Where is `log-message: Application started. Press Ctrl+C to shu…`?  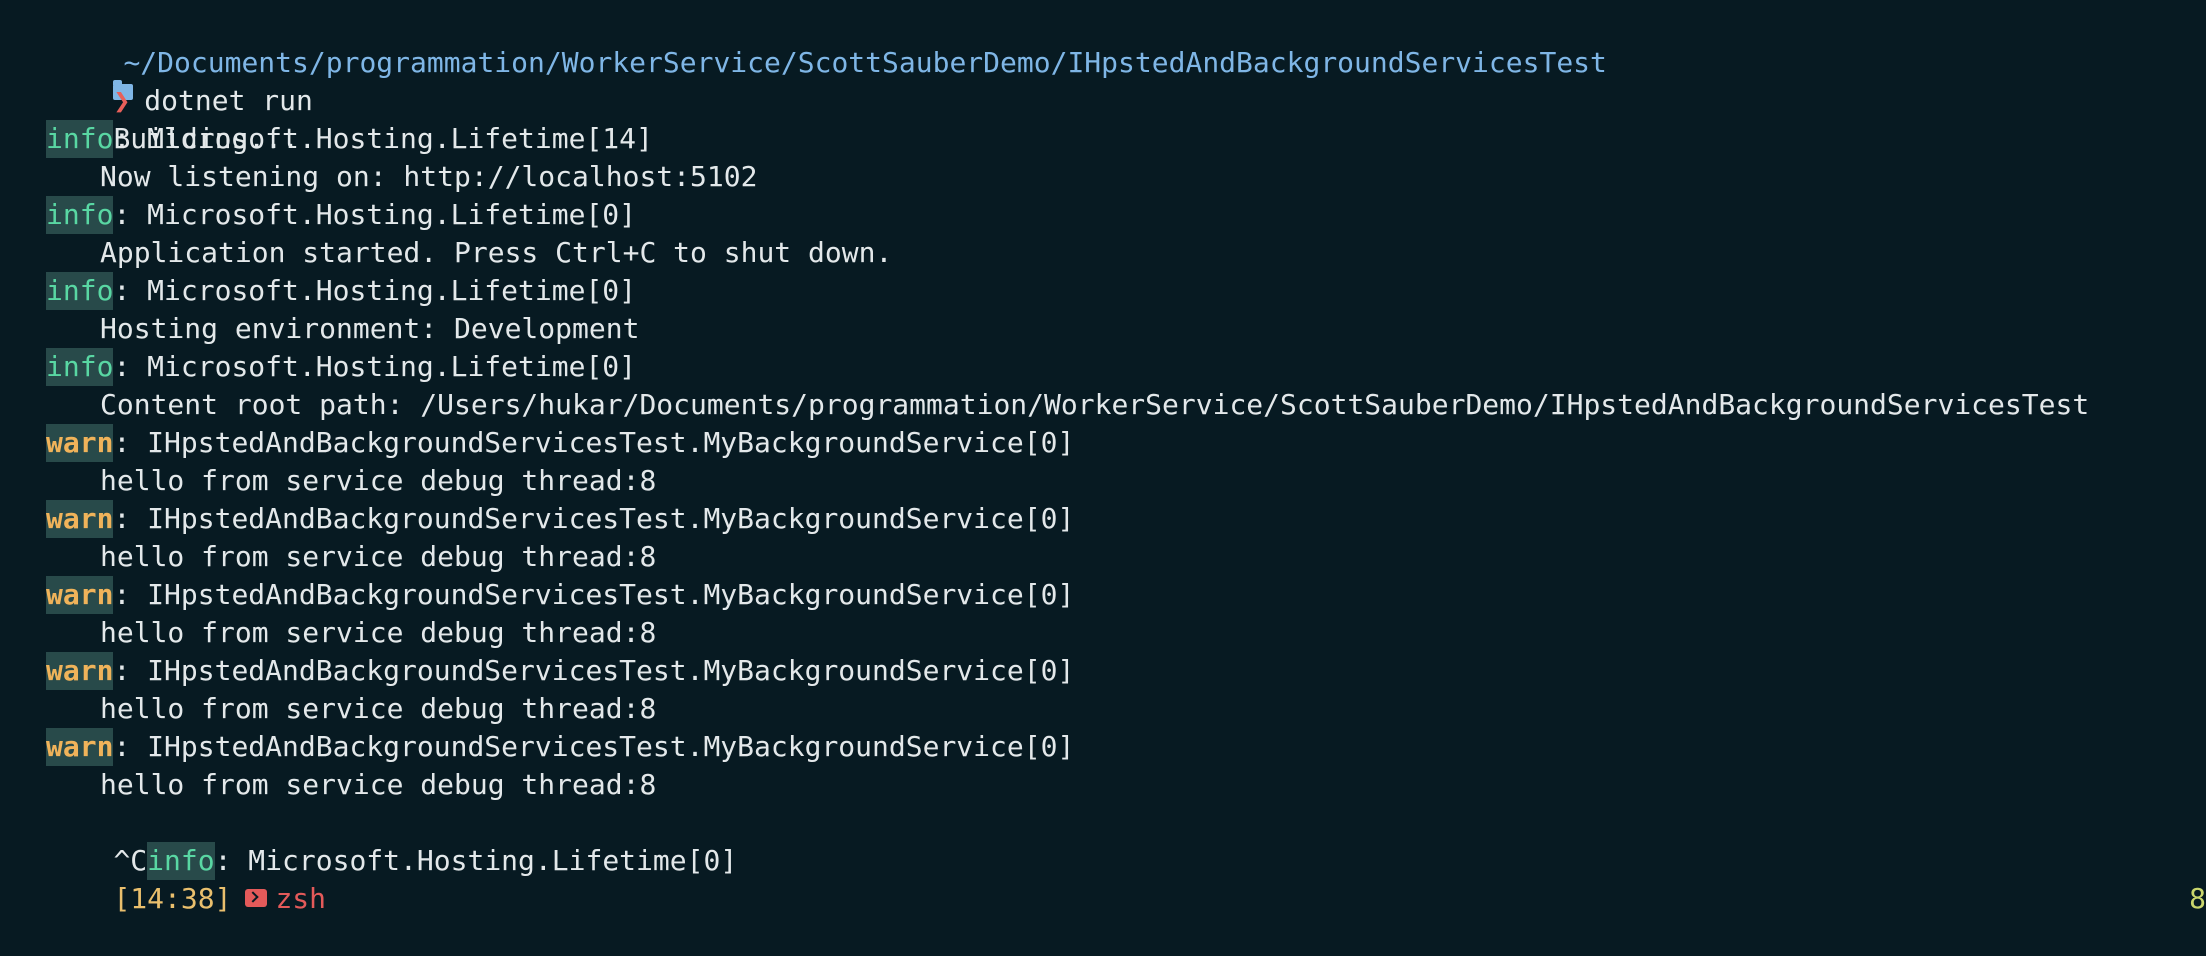
log-message: Application started. Press Ctrl+C to shu… is located at coordinates (496, 252).